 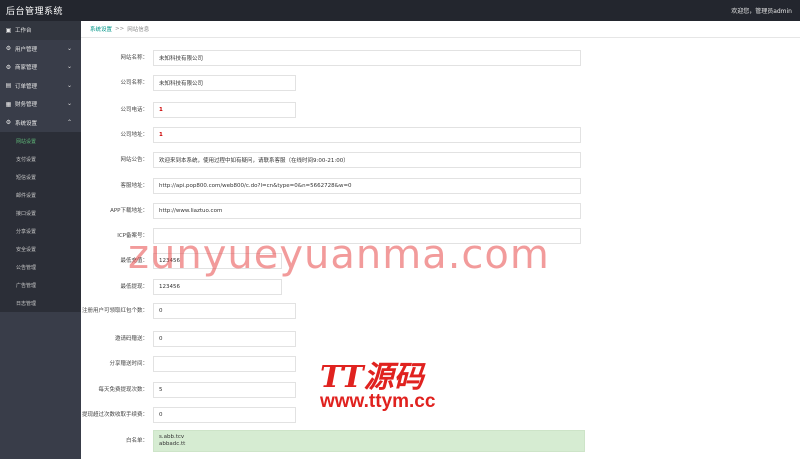 What do you see at coordinates (134, 134) in the screenshot?
I see `field-label: 公司地址：` at bounding box center [134, 134].